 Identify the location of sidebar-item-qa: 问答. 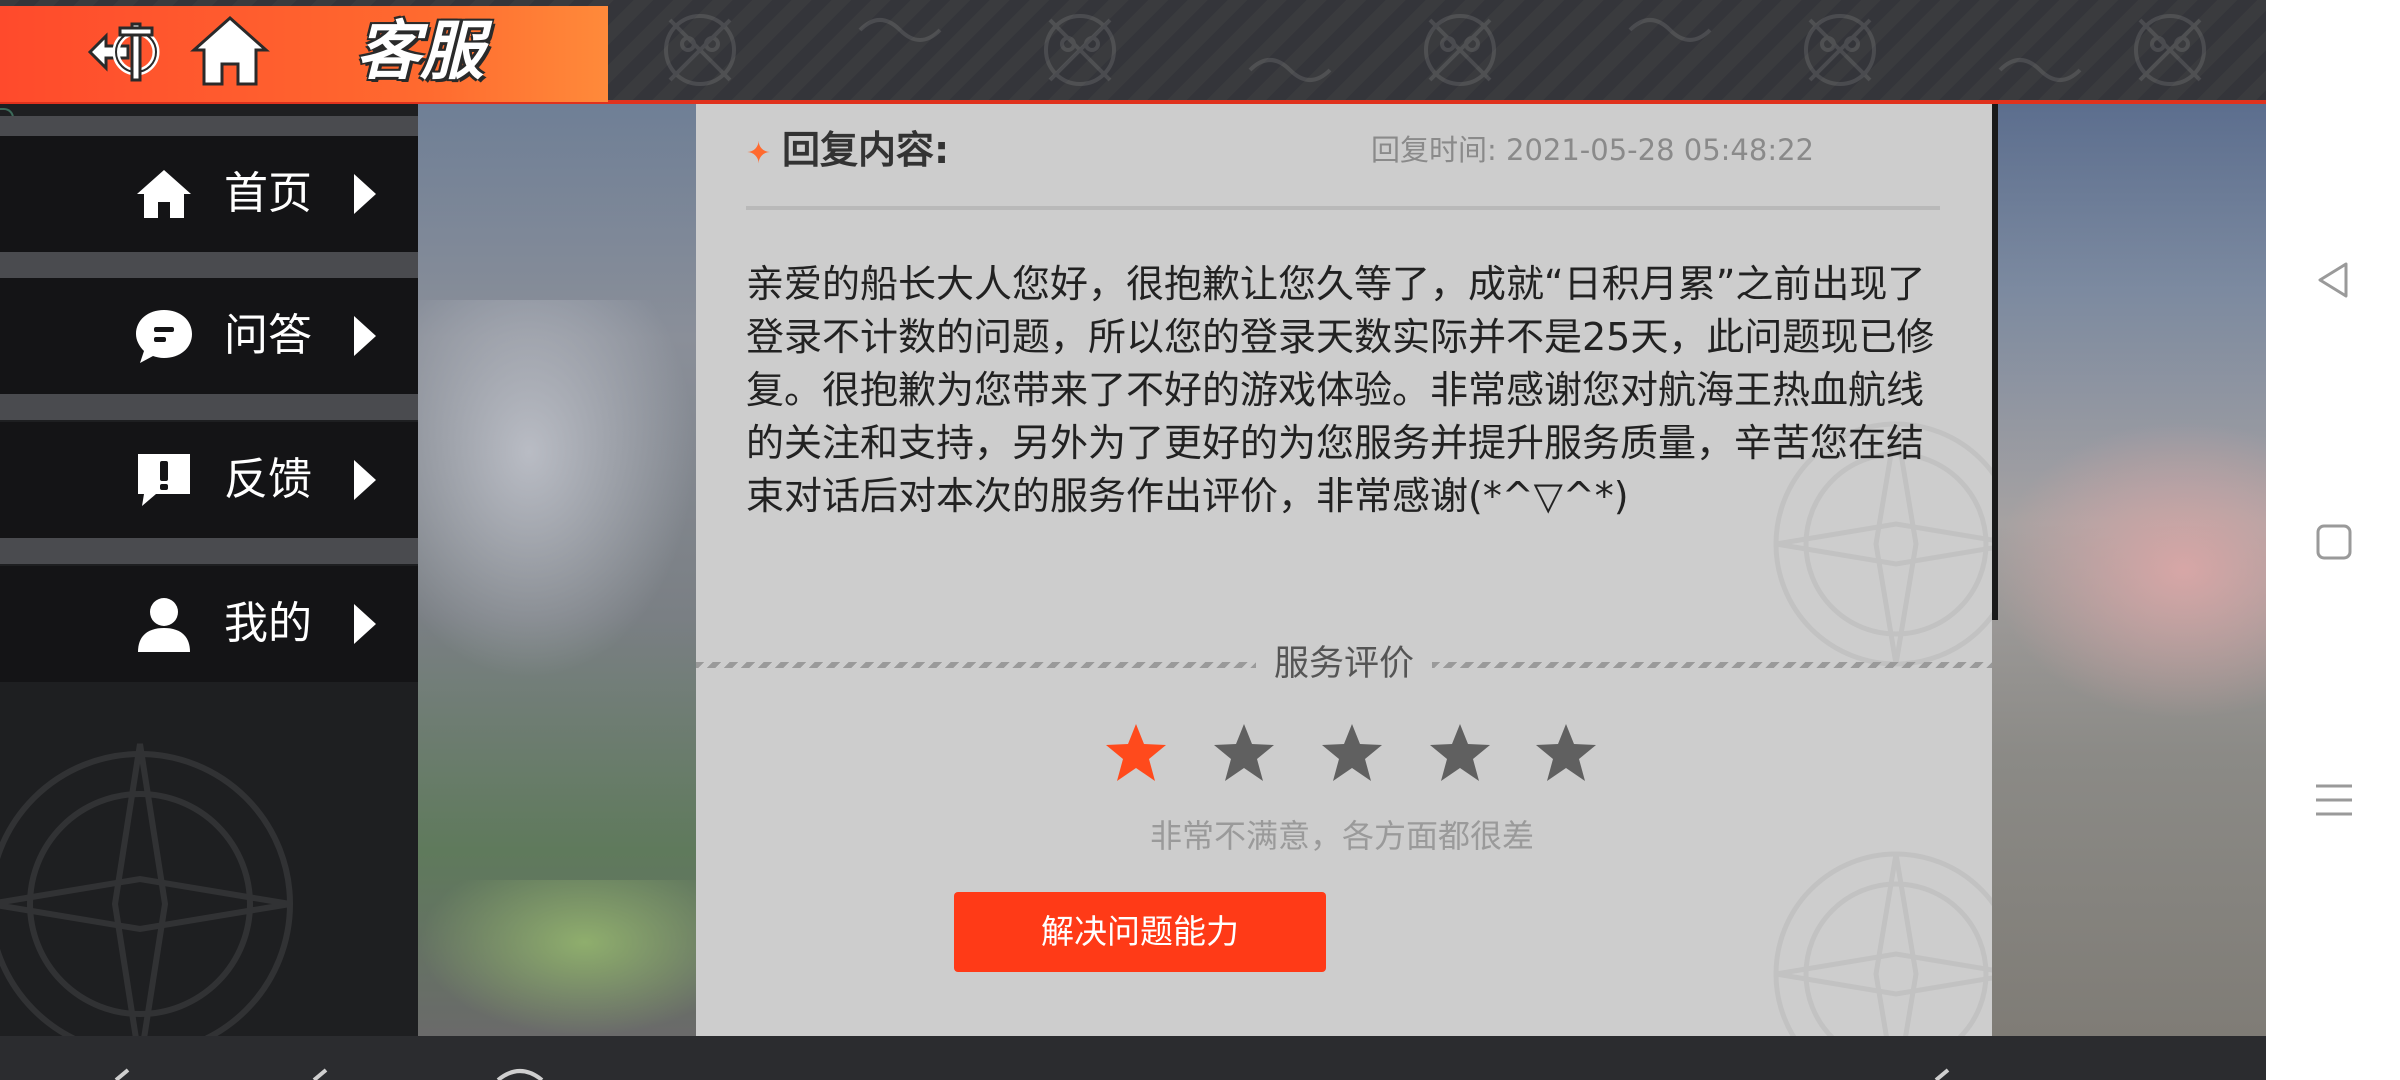
(209, 336).